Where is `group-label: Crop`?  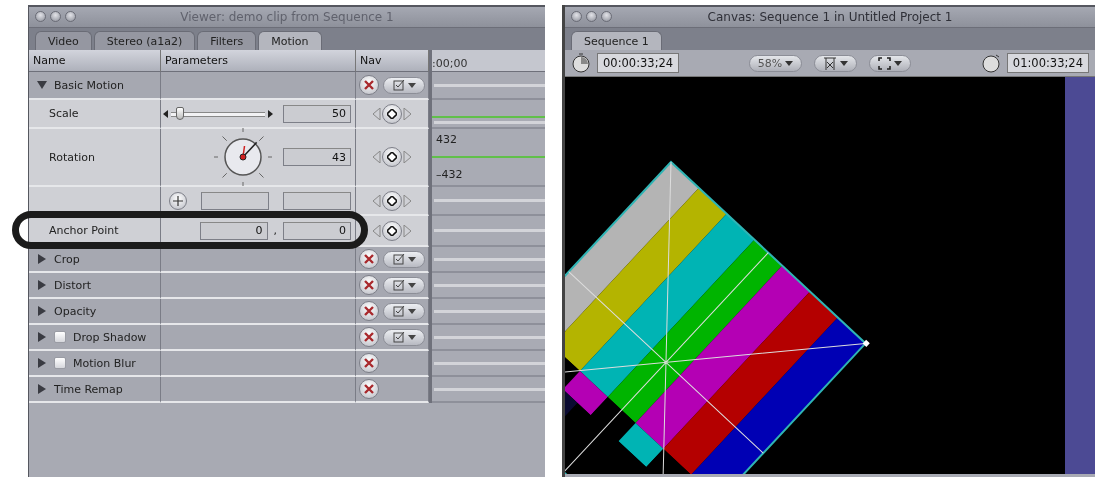 group-label: Crop is located at coordinates (67, 259).